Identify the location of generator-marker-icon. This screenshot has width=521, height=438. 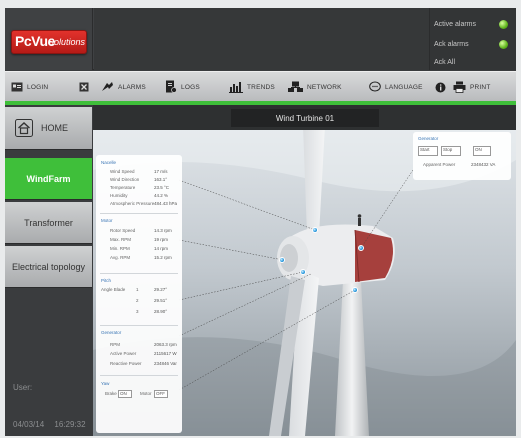
(361, 248).